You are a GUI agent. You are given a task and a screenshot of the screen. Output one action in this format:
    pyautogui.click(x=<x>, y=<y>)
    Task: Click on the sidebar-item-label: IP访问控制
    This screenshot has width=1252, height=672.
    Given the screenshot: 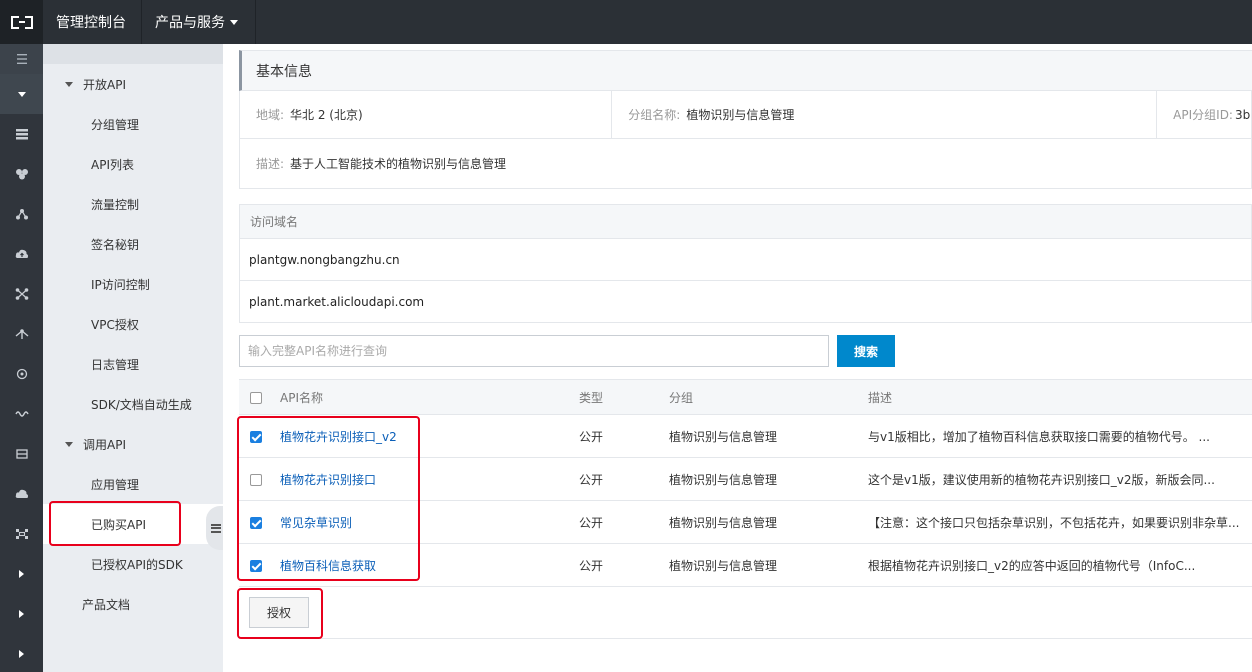 What is the action you would take?
    pyautogui.click(x=120, y=284)
    